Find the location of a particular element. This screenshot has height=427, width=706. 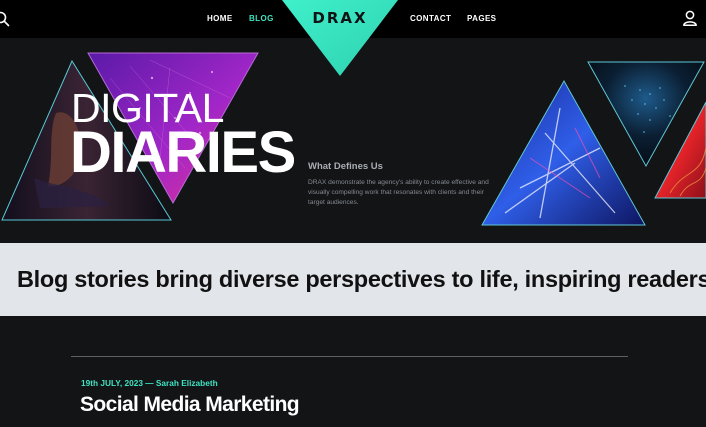

logo-text: DRAX is located at coordinates (340, 18).